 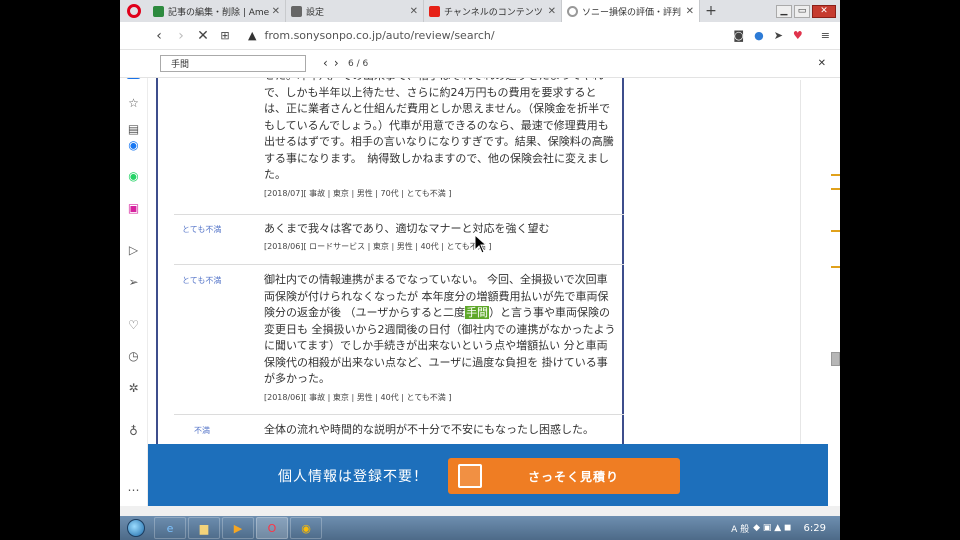 I want to click on opera-icon: O, so click(x=272, y=528).